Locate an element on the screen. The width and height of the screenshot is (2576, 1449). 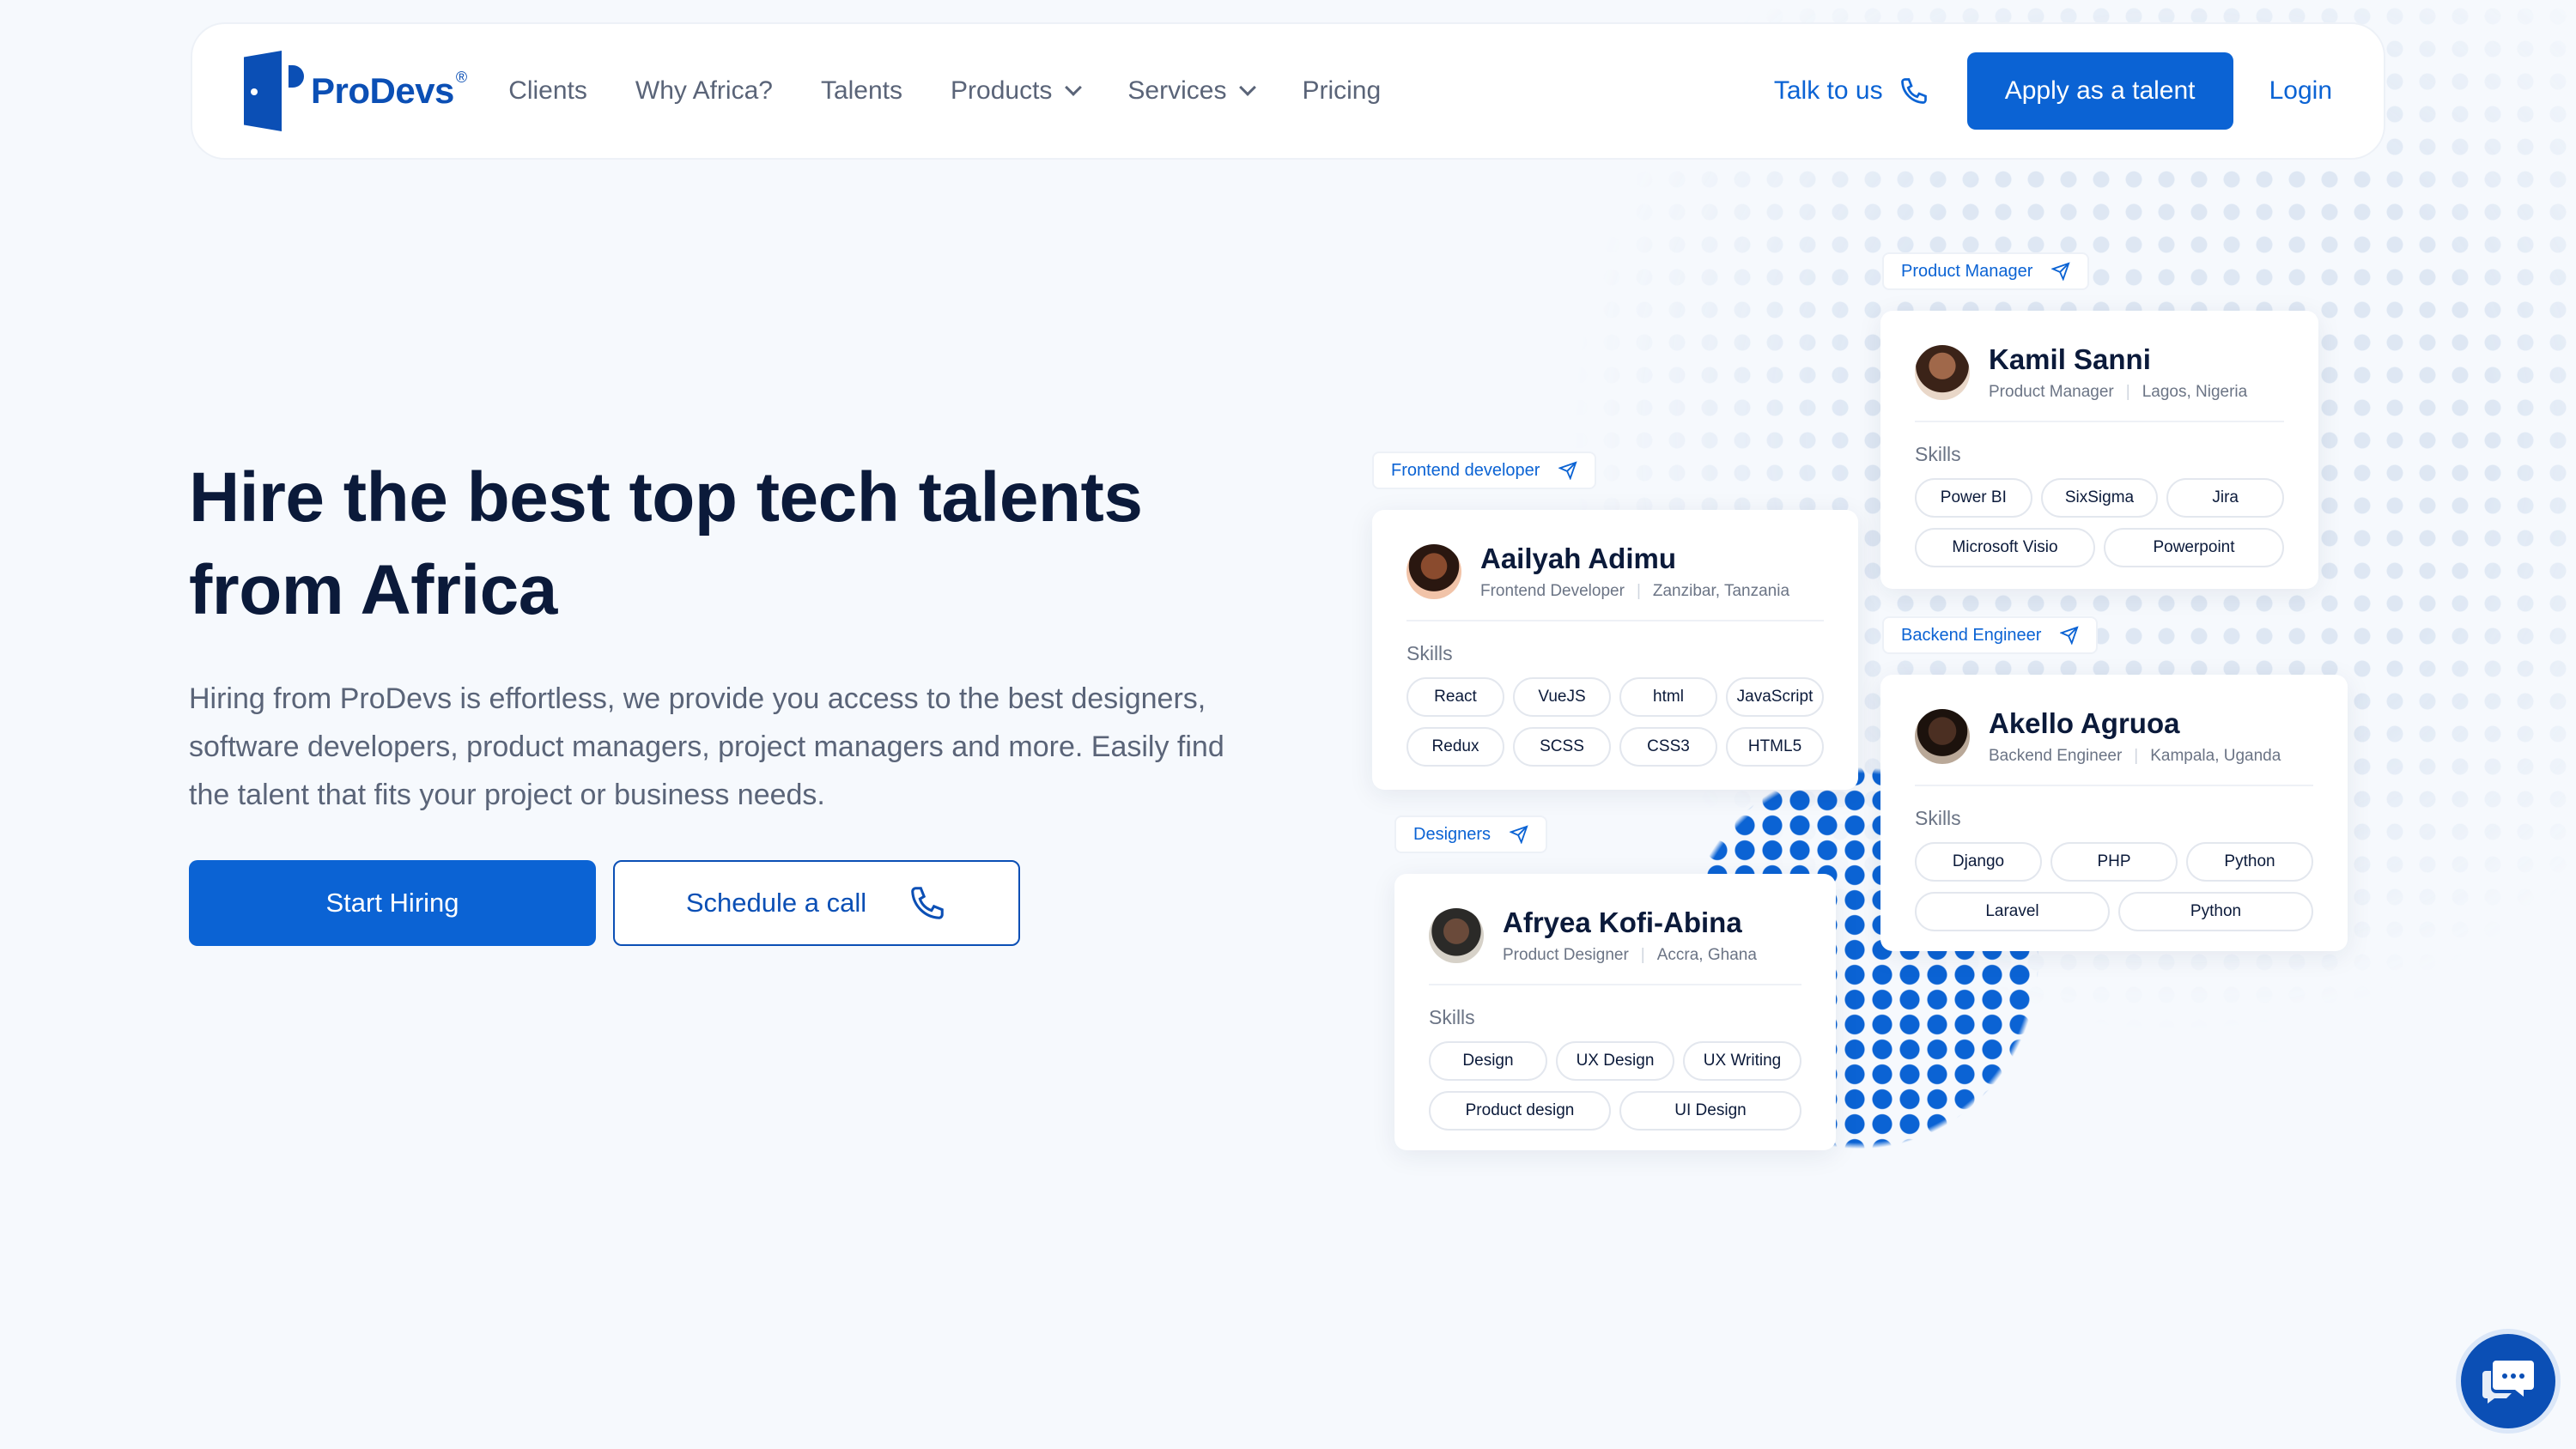
skill-chip: UX Writing is located at coordinates (1742, 1061).